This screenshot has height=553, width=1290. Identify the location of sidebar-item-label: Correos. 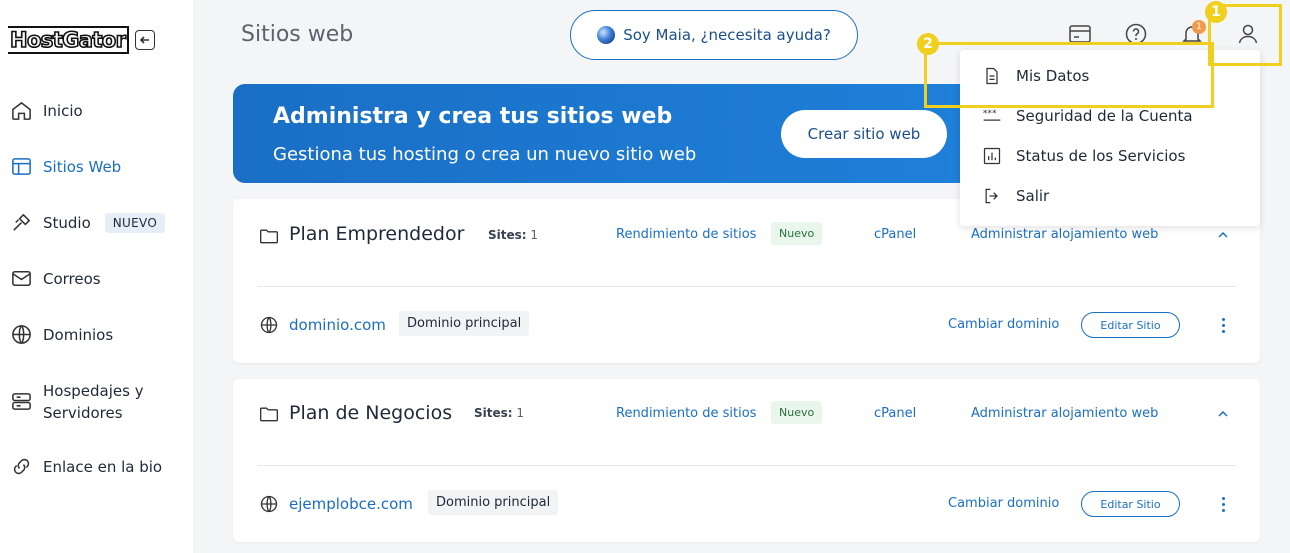
(72, 278).